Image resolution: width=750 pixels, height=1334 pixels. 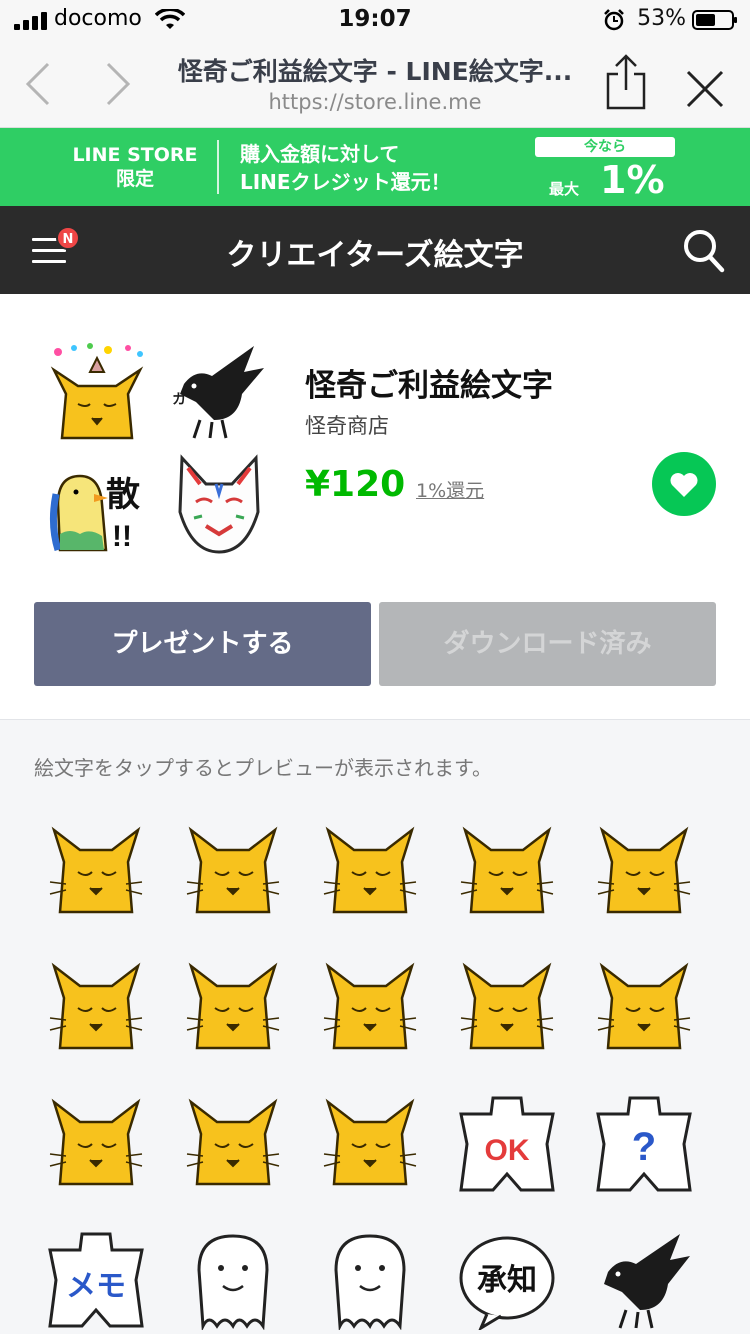 What do you see at coordinates (202, 644) in the screenshot?
I see `gift-button: プレゼントする` at bounding box center [202, 644].